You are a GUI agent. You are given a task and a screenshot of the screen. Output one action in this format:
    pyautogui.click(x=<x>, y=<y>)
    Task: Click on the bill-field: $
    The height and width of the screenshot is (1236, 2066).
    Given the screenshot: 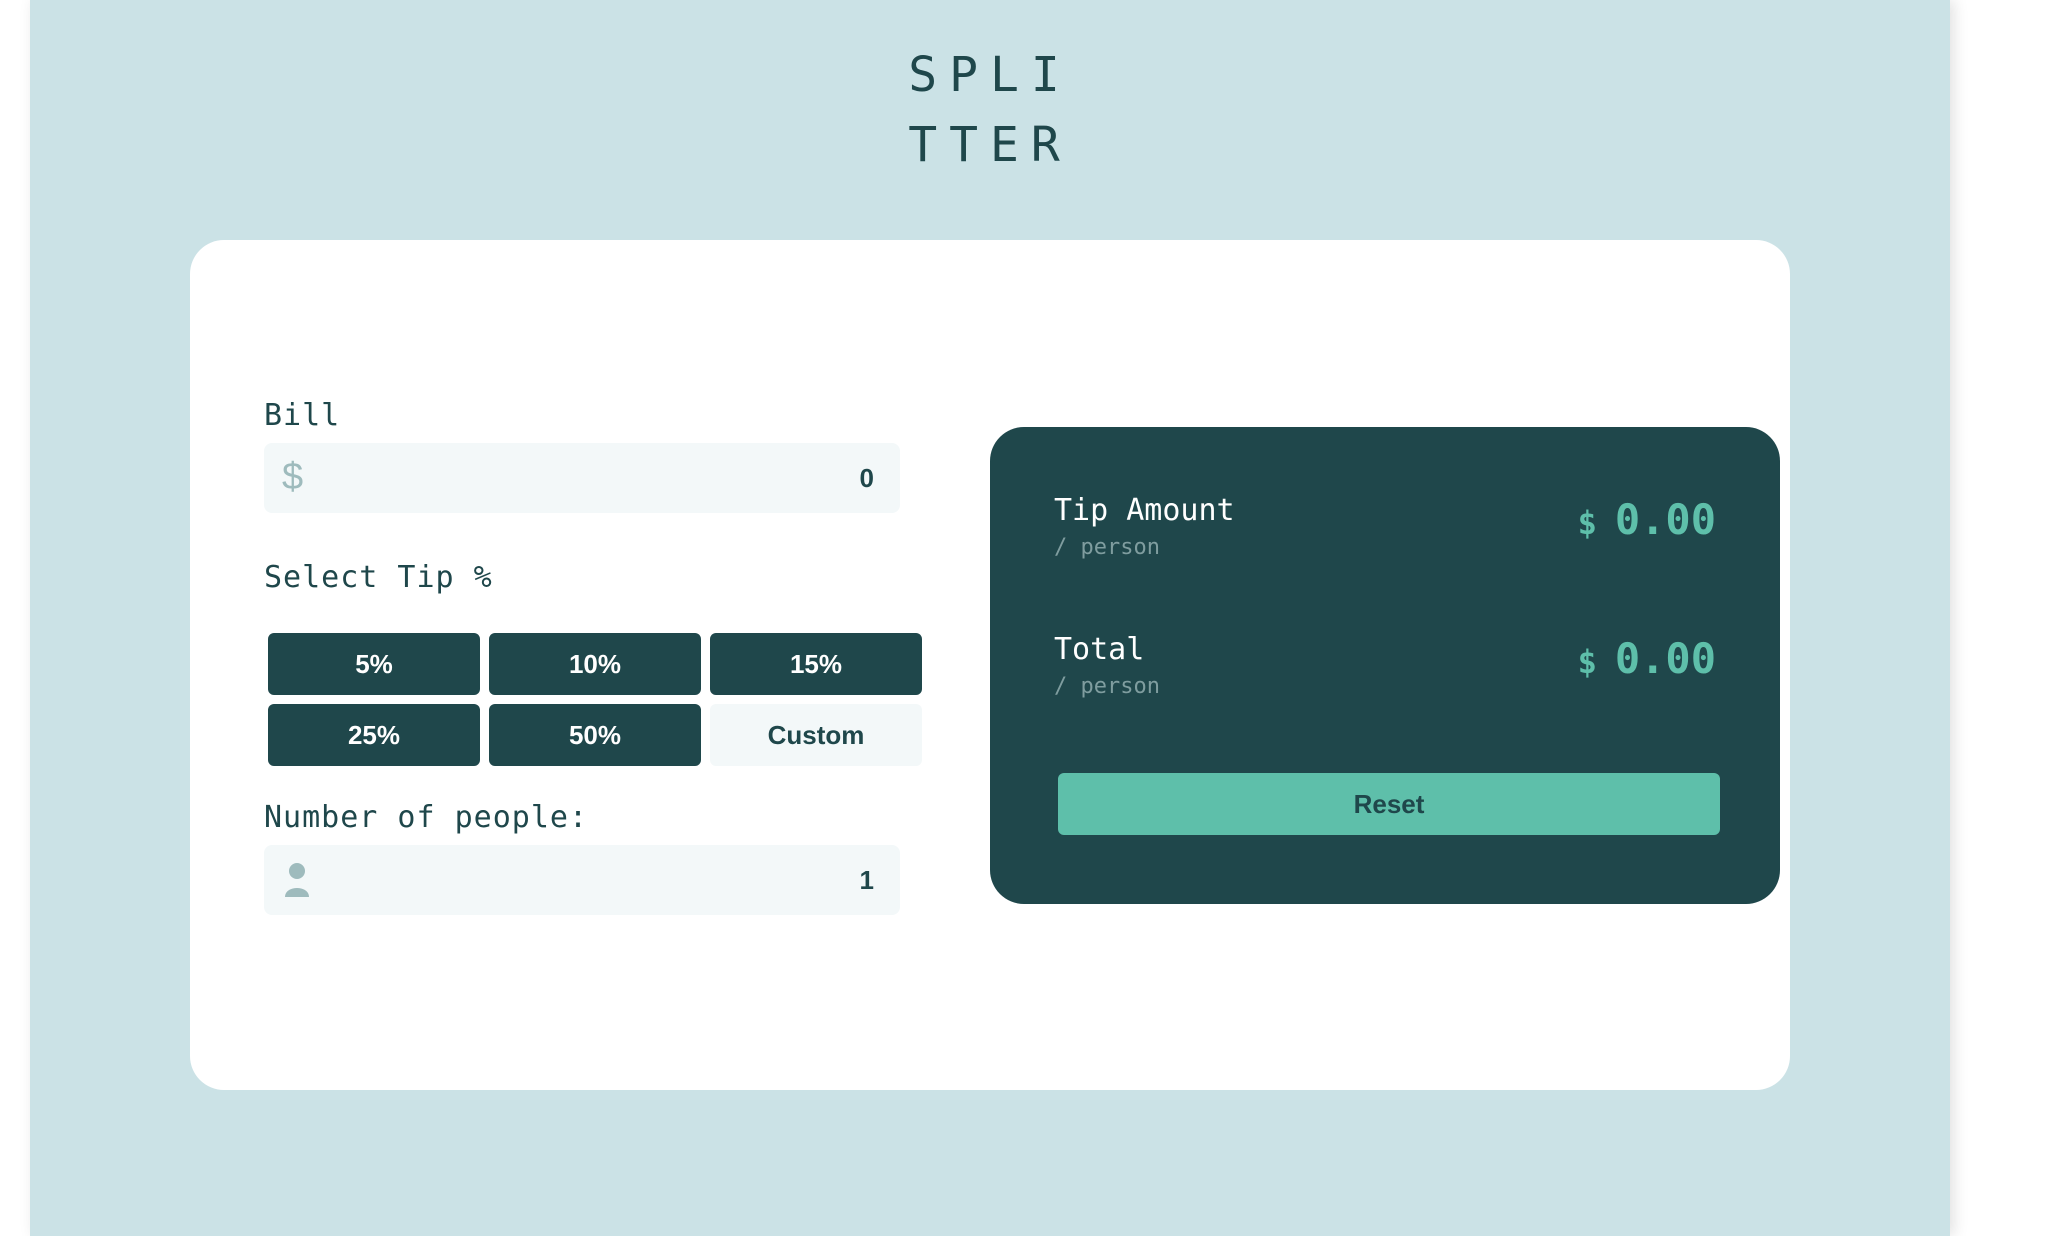 What is the action you would take?
    pyautogui.click(x=582, y=478)
    